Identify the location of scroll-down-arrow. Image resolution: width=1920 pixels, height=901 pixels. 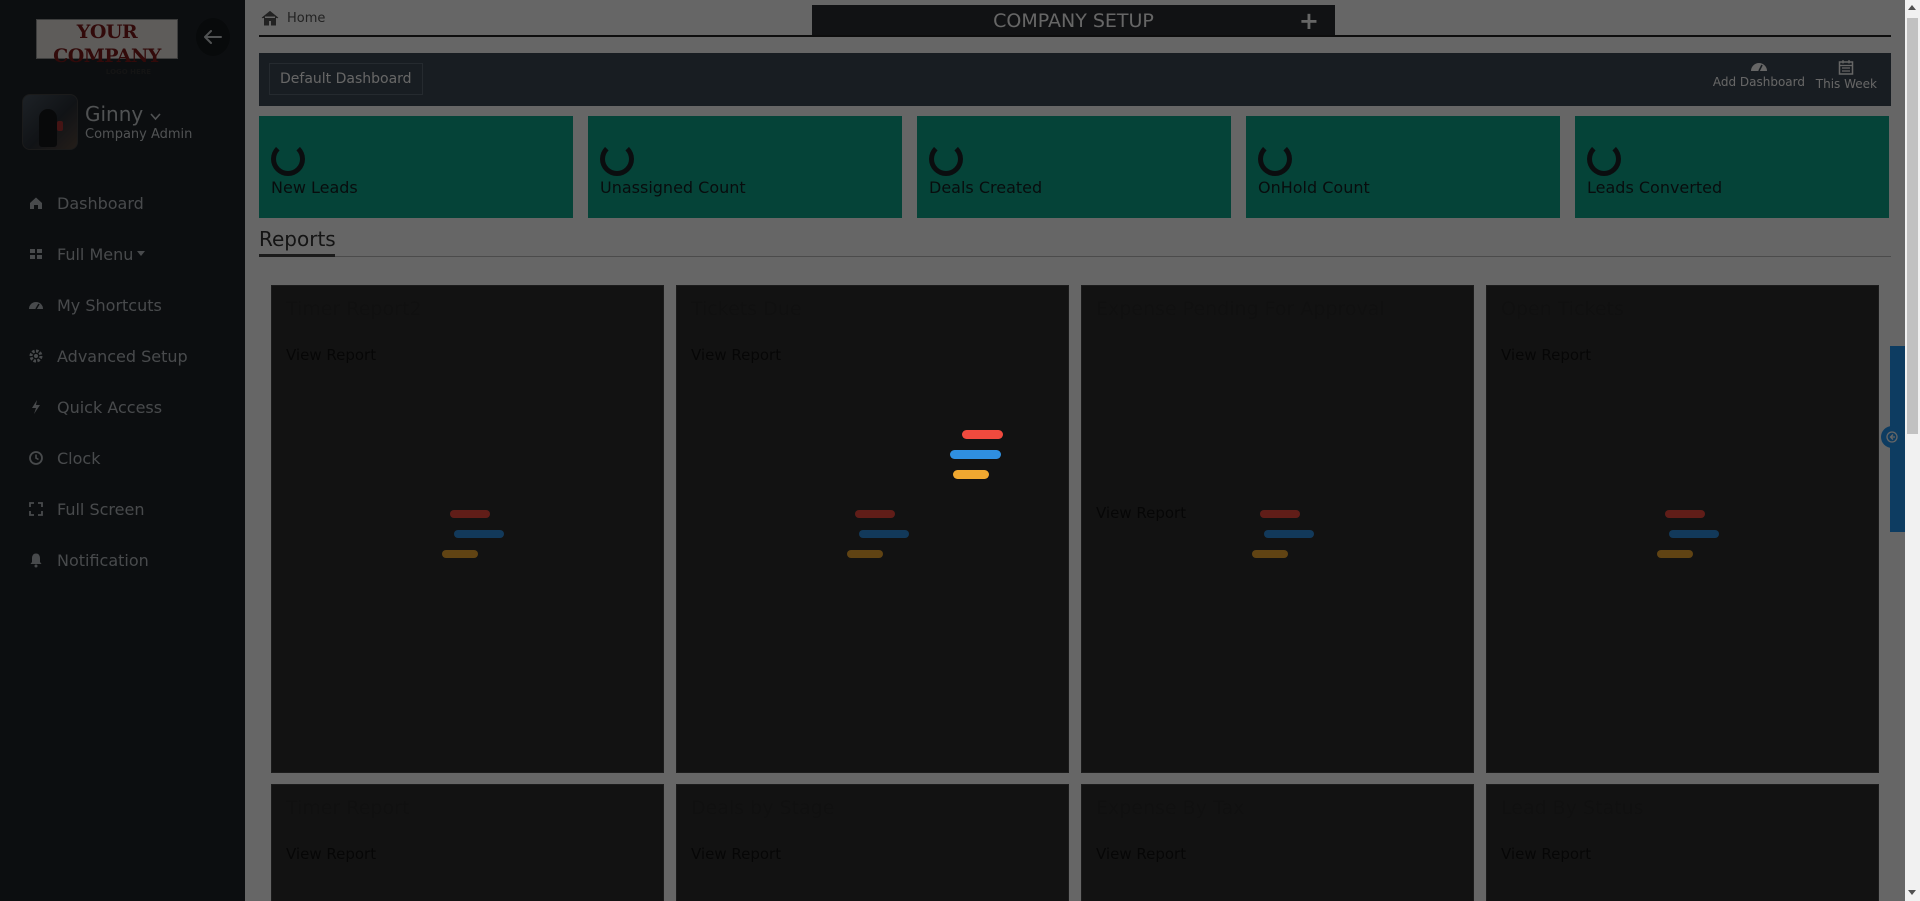
(1912, 892).